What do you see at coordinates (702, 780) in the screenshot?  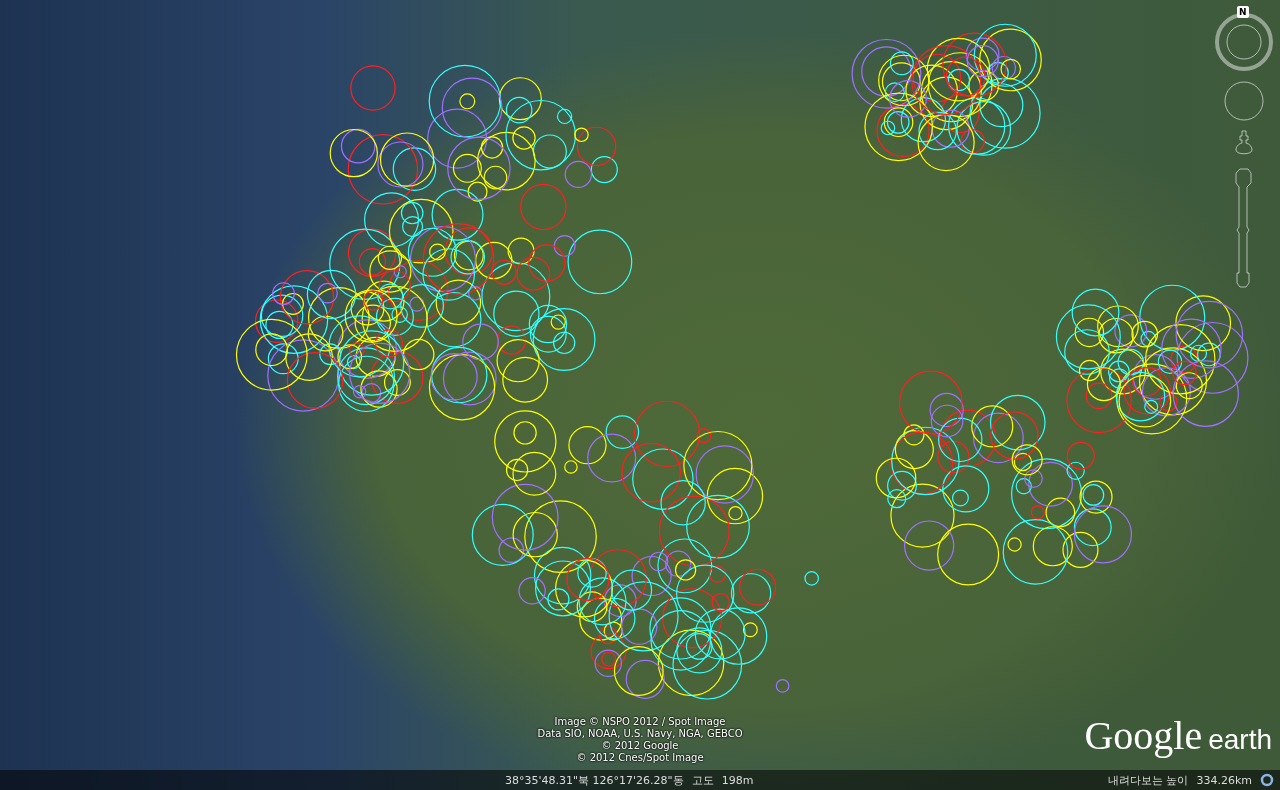 I see `elevation-label: 고도` at bounding box center [702, 780].